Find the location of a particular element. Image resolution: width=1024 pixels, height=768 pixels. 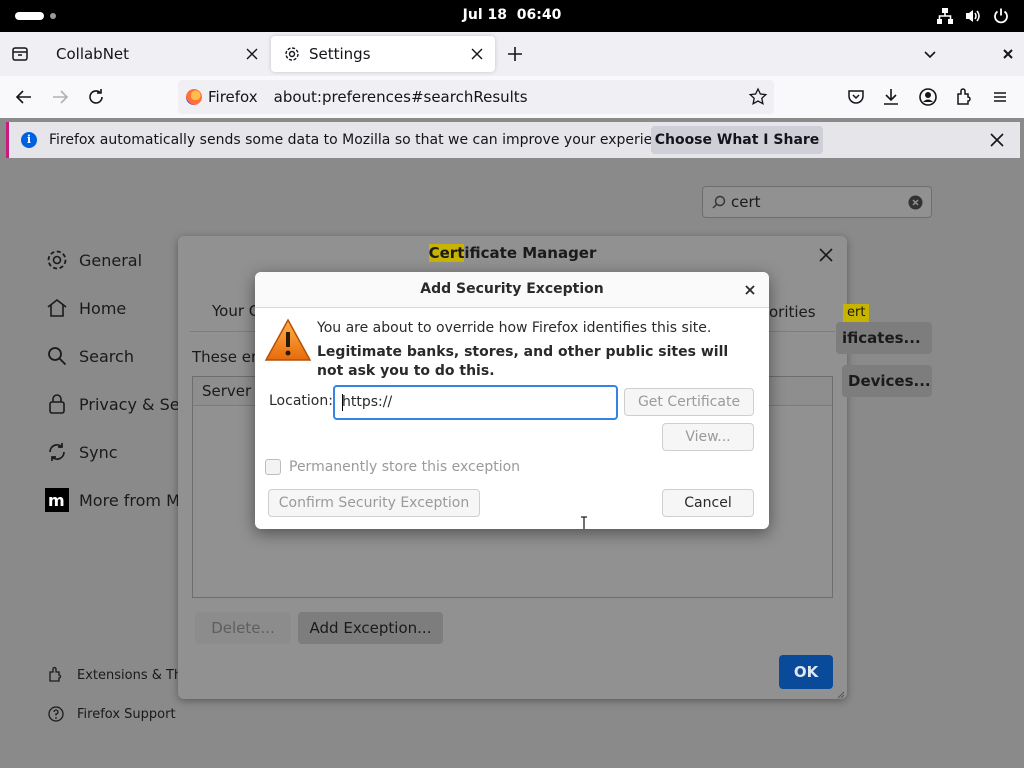

power-icon is located at coordinates (1001, 16).